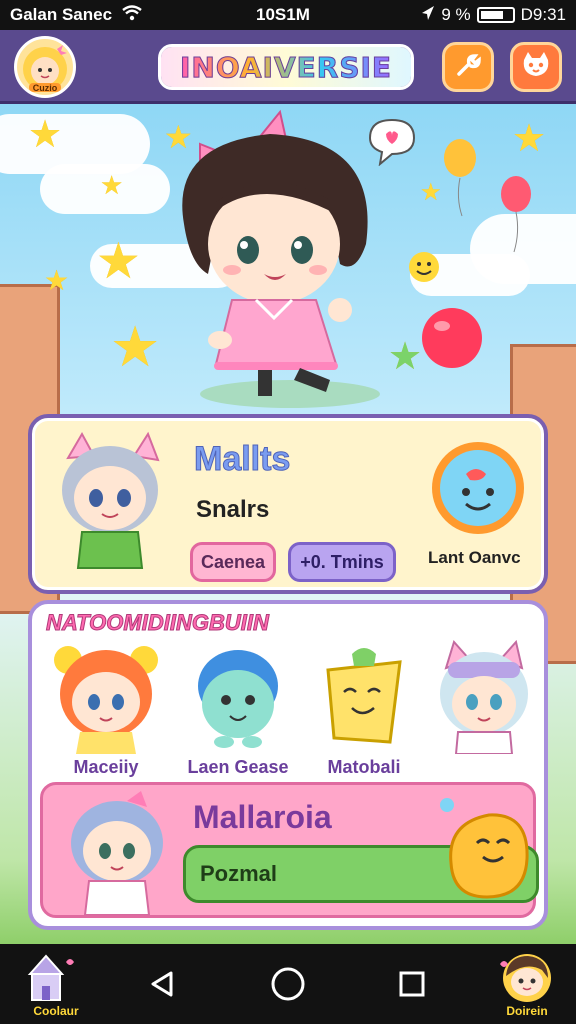  What do you see at coordinates (456, 14) in the screenshot?
I see `battery-percent: 9 %` at bounding box center [456, 14].